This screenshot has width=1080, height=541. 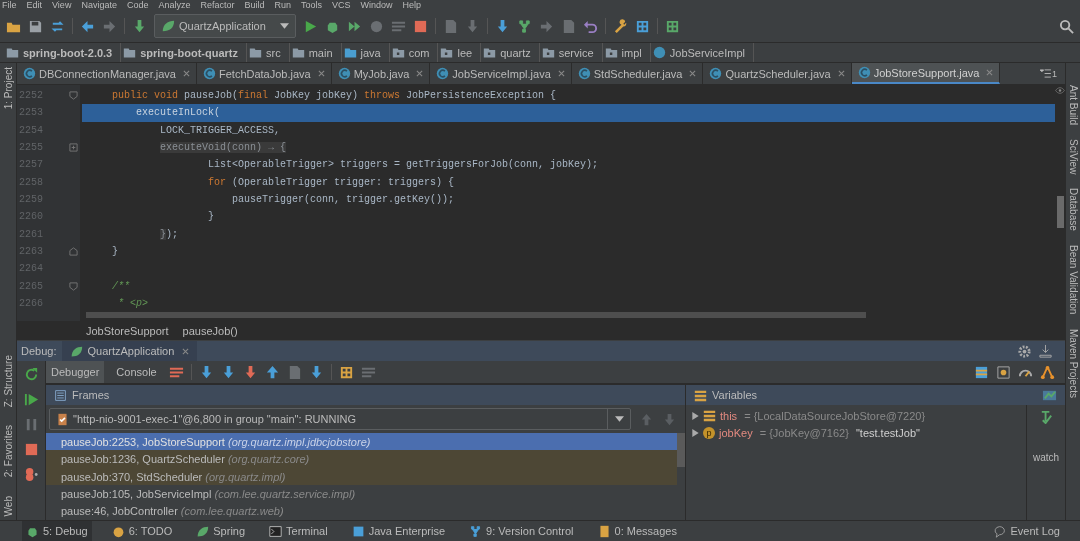 What do you see at coordinates (1066, 26) in the screenshot?
I see `search-icon` at bounding box center [1066, 26].